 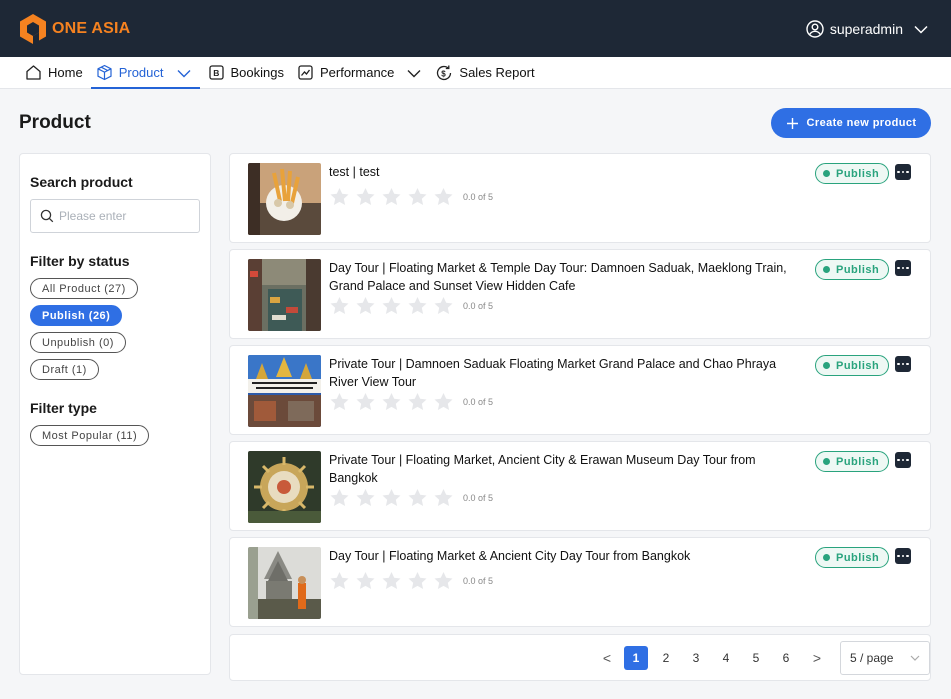 What do you see at coordinates (55, 122) in the screenshot?
I see `page-title: Product` at bounding box center [55, 122].